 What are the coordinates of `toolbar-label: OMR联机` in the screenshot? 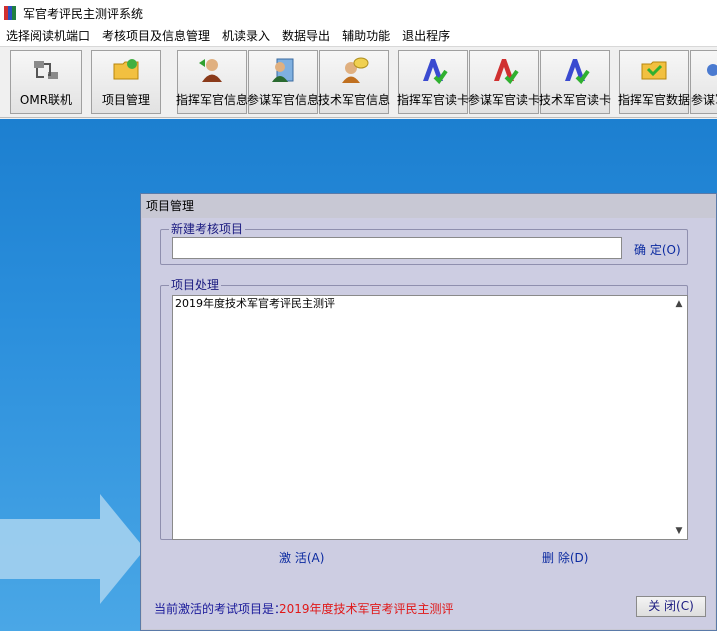 It's located at (46, 100).